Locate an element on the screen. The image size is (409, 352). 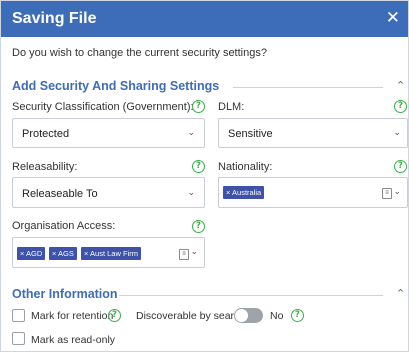
nationality-chip: × Australia is located at coordinates (244, 192).